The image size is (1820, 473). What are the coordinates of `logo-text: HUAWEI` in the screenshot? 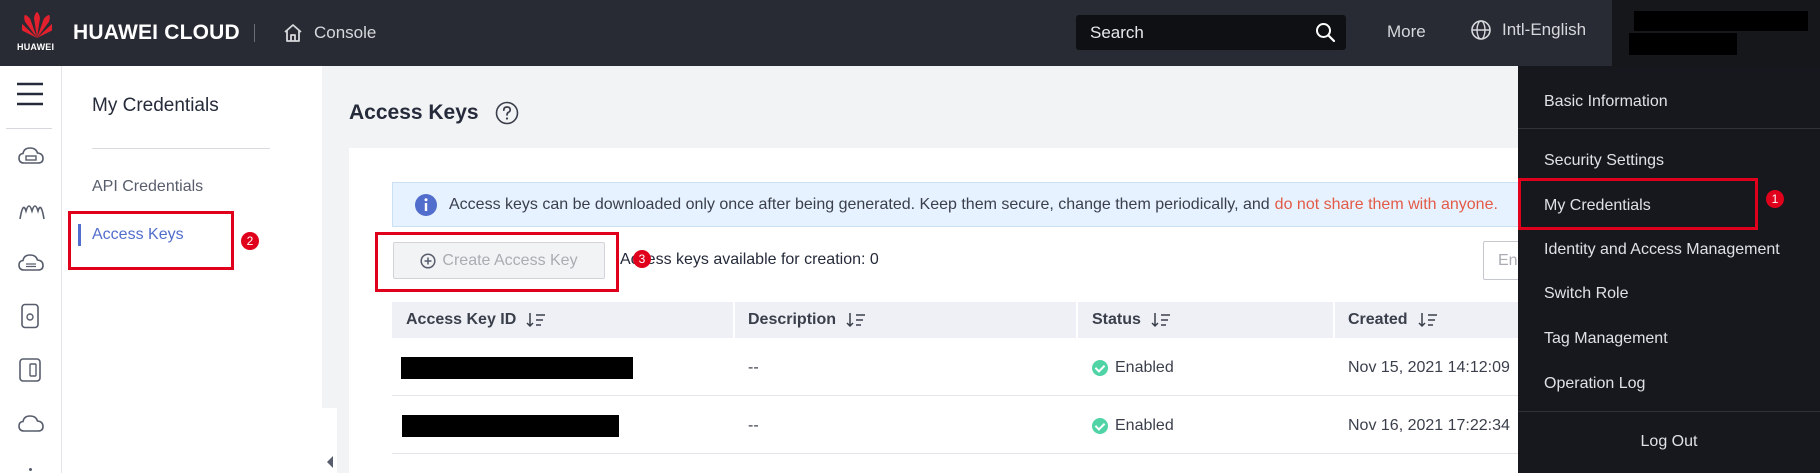 It's located at (36, 47).